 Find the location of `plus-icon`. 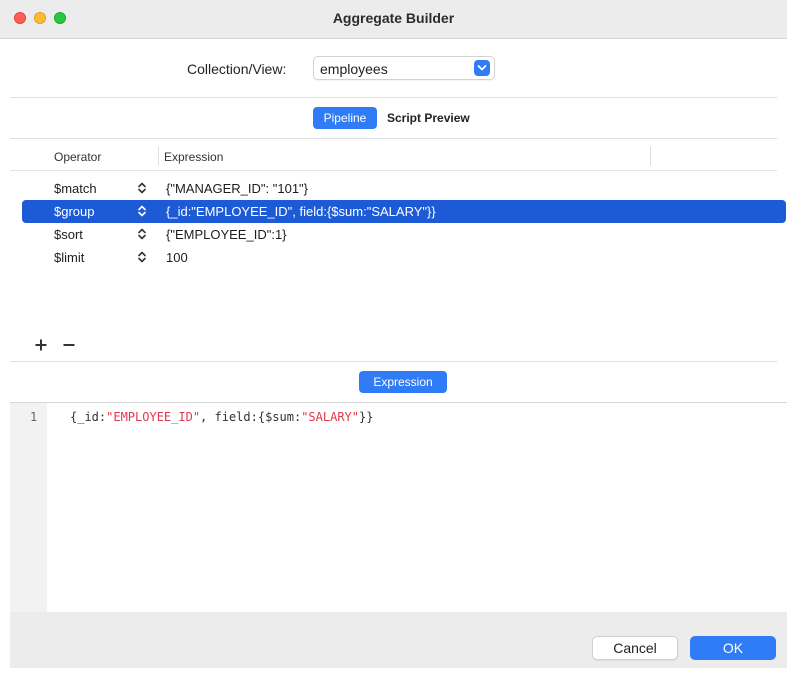

plus-icon is located at coordinates (41, 345).